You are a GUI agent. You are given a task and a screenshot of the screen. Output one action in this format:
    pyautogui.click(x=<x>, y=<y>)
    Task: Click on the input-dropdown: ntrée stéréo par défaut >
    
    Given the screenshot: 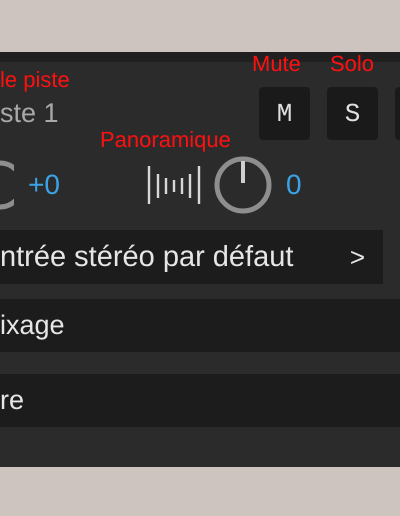 What is the action you would take?
    pyautogui.click(x=191, y=257)
    